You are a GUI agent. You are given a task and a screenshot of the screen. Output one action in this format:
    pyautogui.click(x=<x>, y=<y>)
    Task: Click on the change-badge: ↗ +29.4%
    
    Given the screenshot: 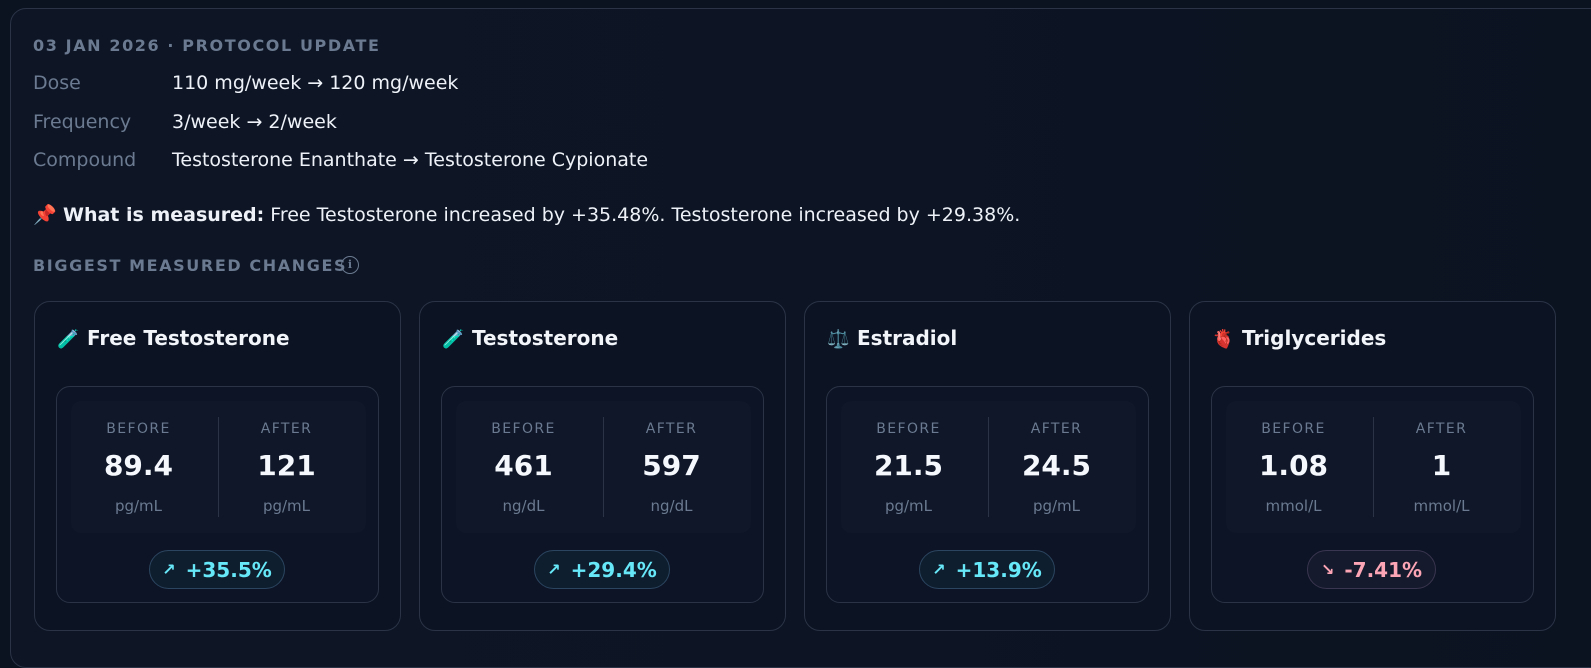 What is the action you would take?
    pyautogui.click(x=602, y=569)
    